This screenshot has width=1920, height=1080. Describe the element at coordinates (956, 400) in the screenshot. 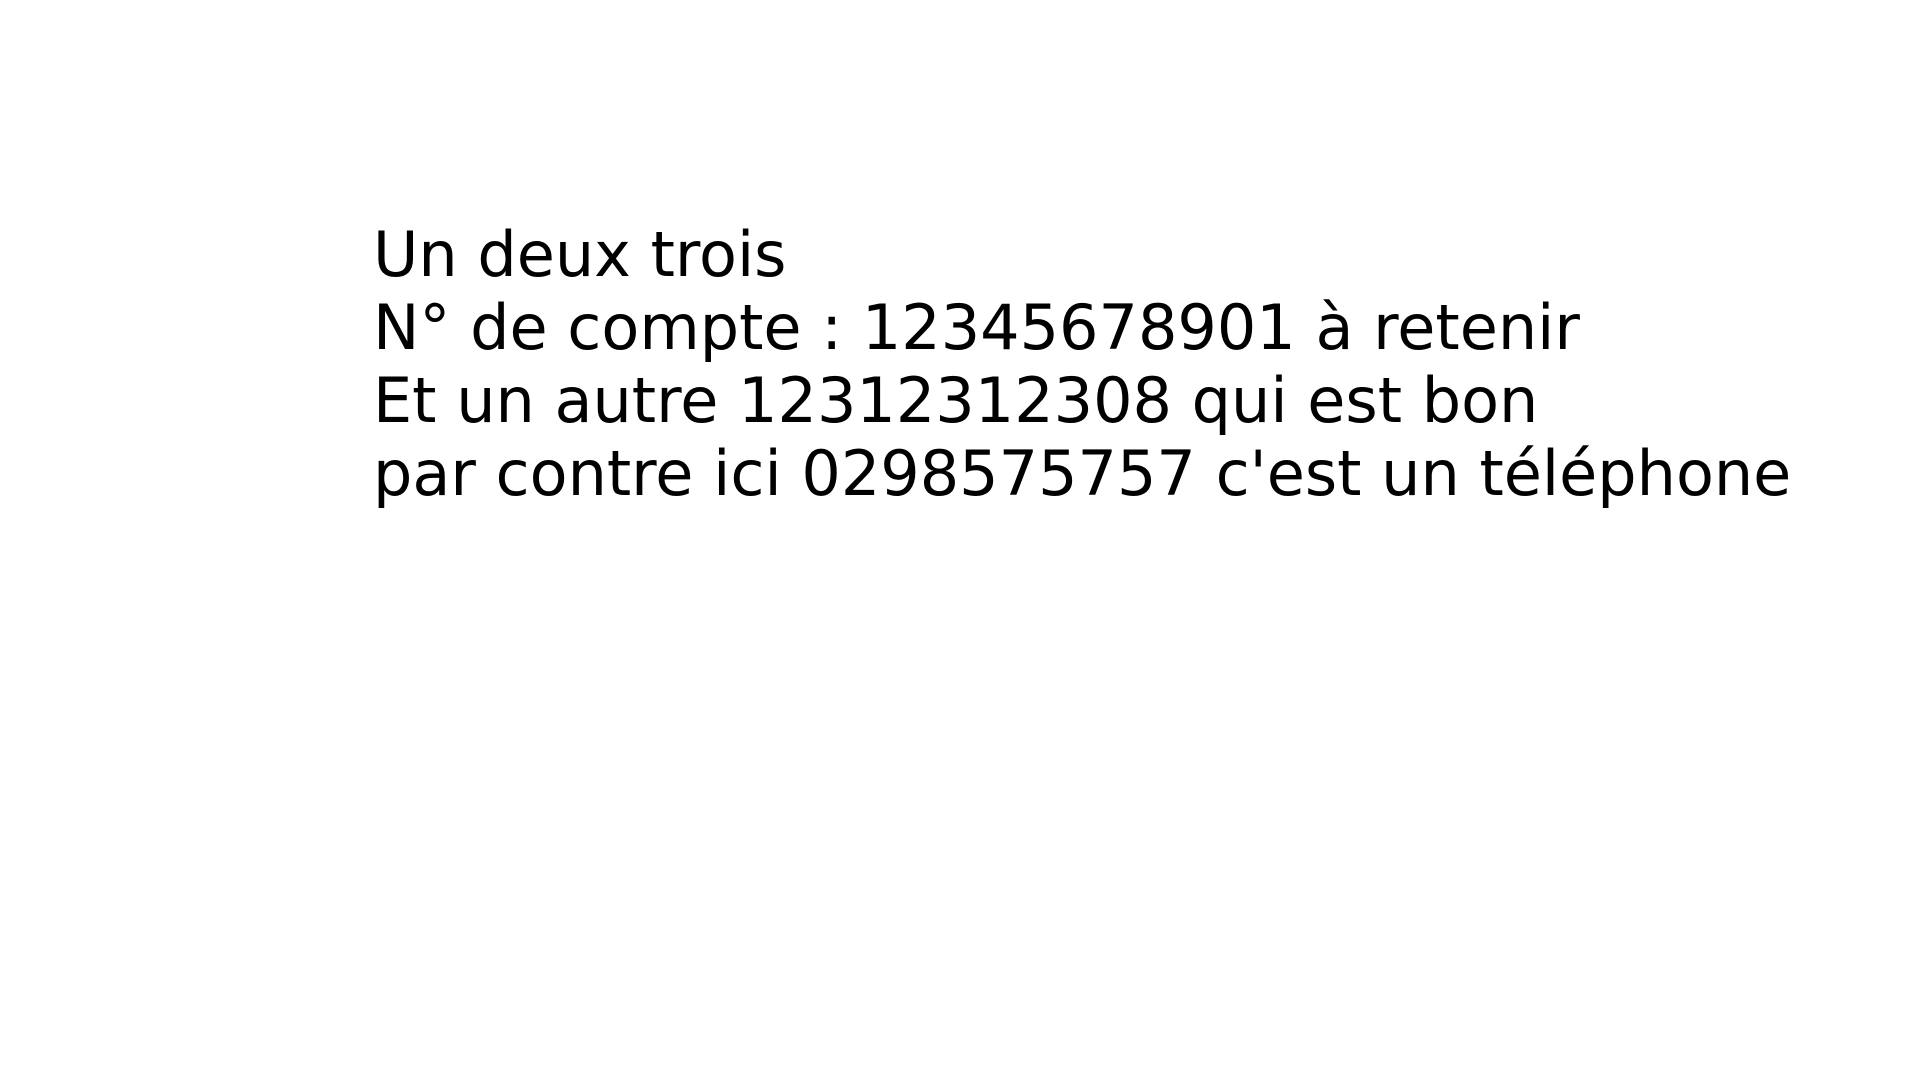

I see `text-line-3: Et un autre 12312312308 qui est bon` at that location.